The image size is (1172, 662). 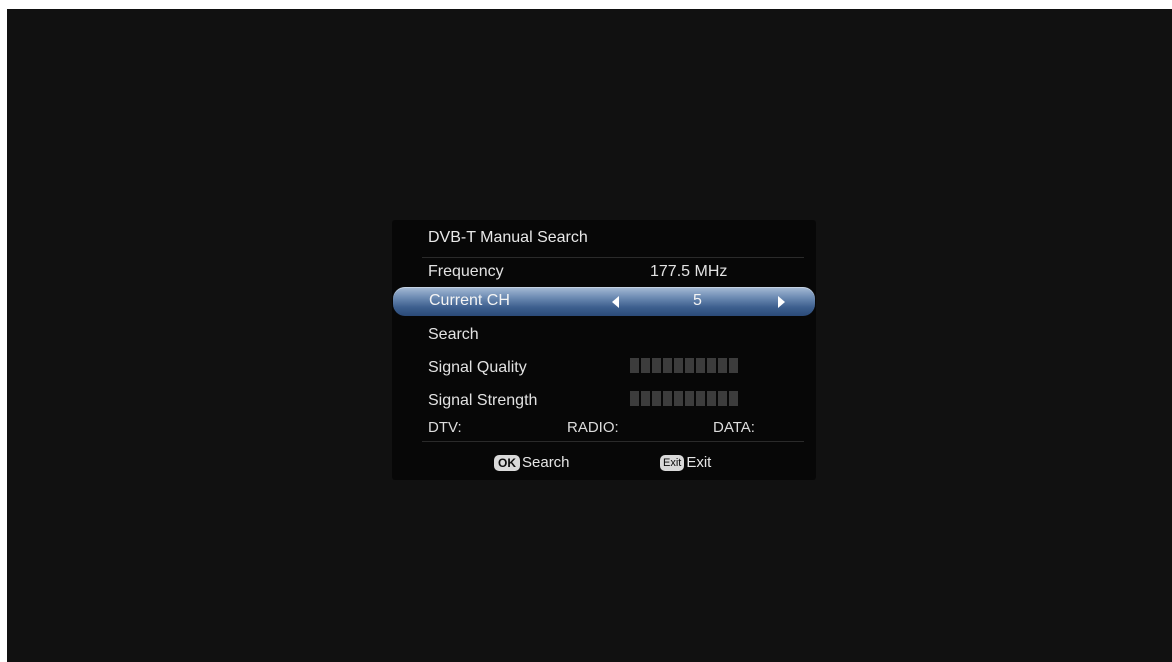 I want to click on title-divider, so click(x=613, y=257).